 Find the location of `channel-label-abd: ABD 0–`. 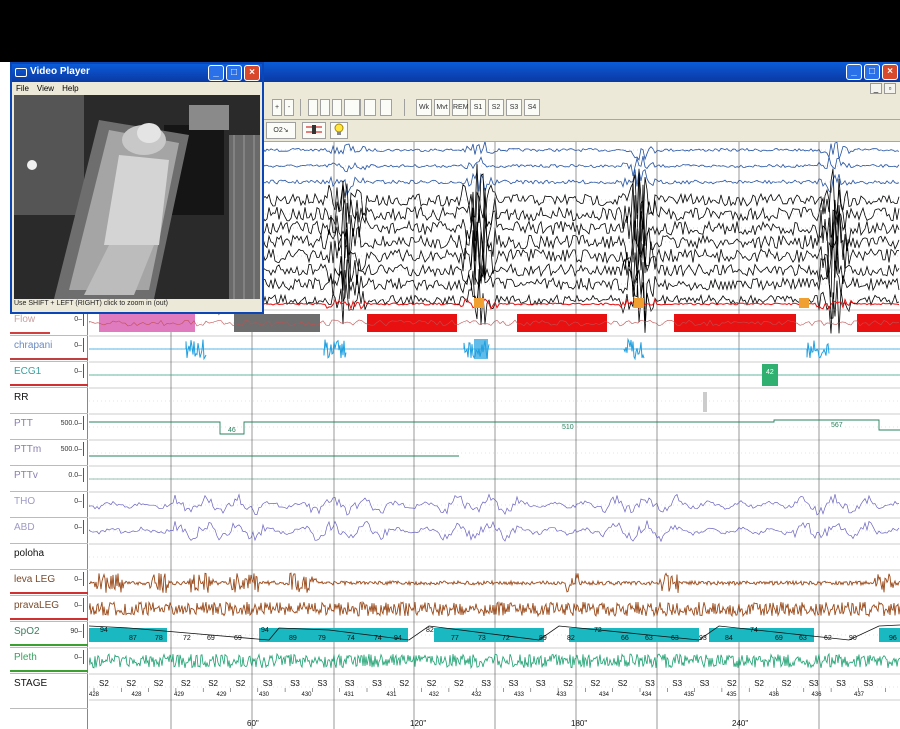

channel-label-abd: ABD 0– is located at coordinates (49, 531).